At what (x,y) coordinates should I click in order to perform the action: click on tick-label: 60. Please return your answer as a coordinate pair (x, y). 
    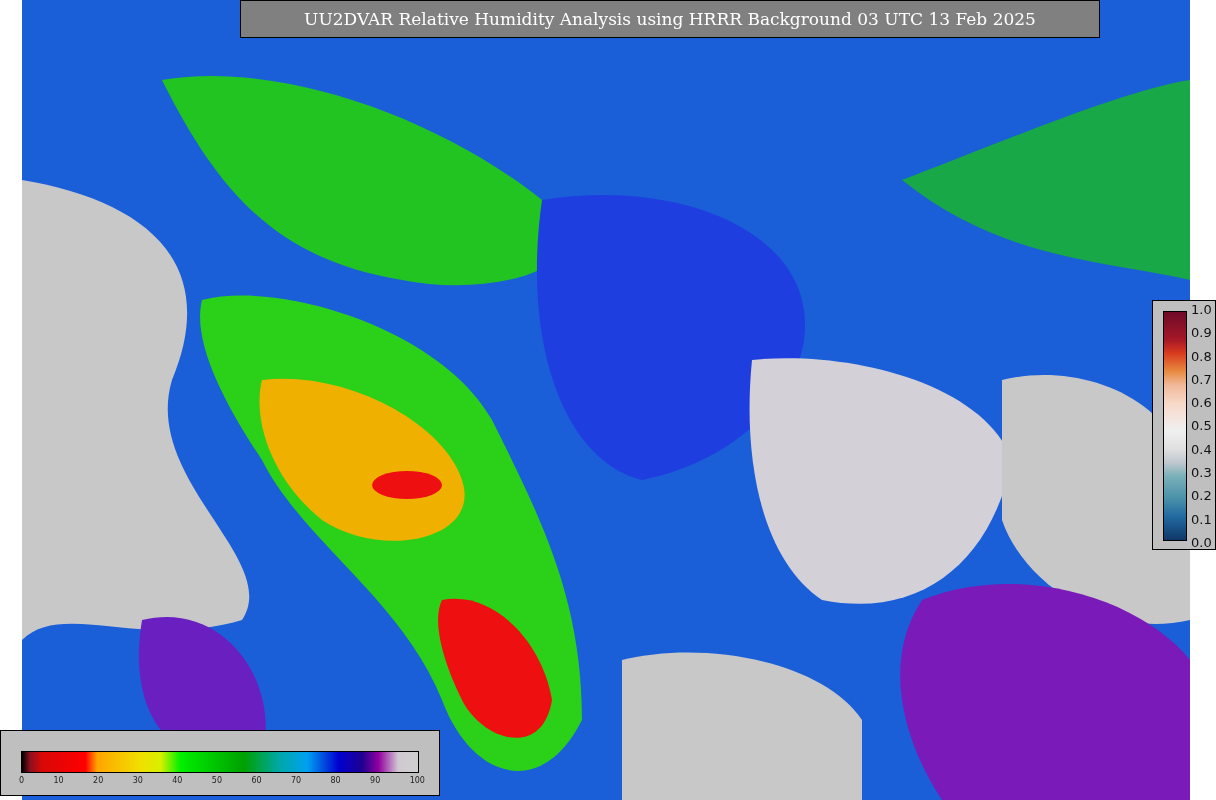
    Looking at the image, I should click on (256, 780).